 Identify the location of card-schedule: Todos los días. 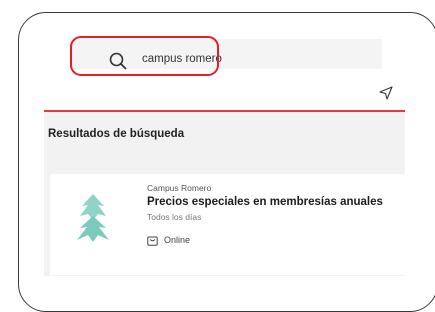
(174, 217).